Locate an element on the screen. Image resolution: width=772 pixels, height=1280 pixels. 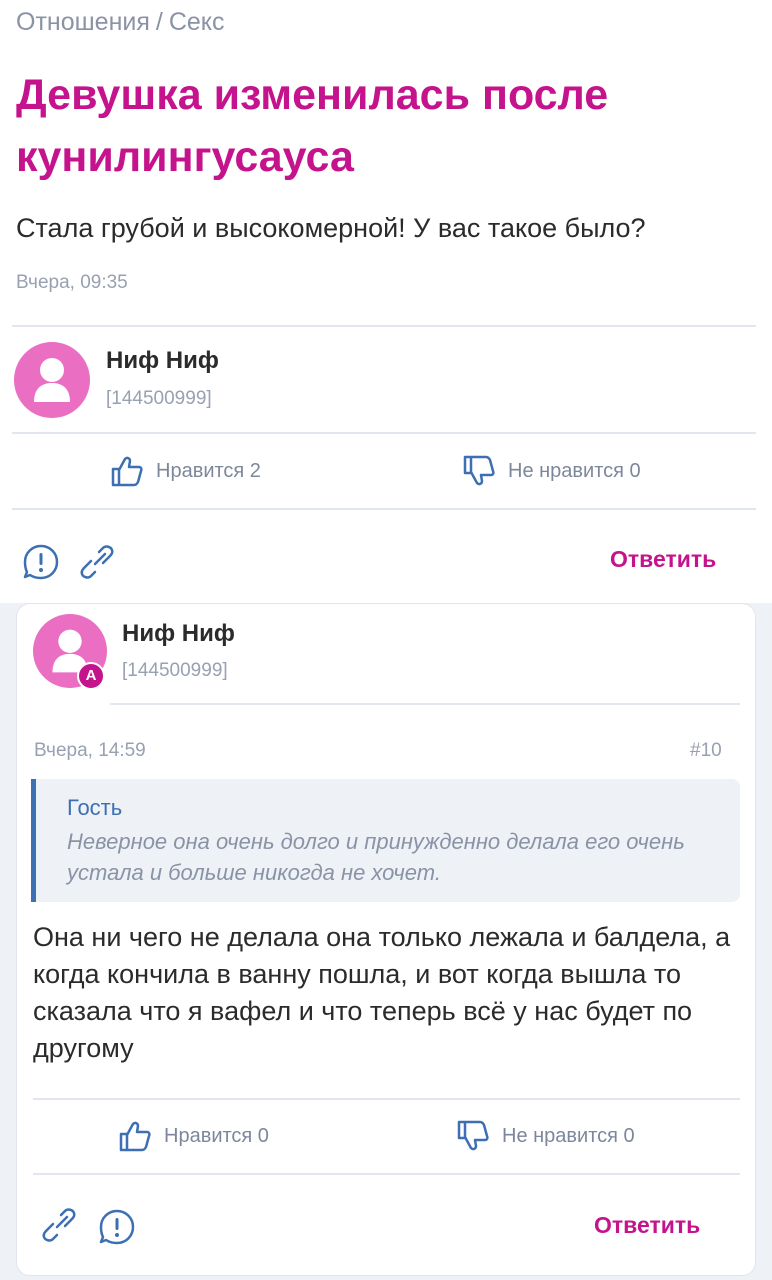
breadcrumb-subcategory: Секс is located at coordinates (197, 22).